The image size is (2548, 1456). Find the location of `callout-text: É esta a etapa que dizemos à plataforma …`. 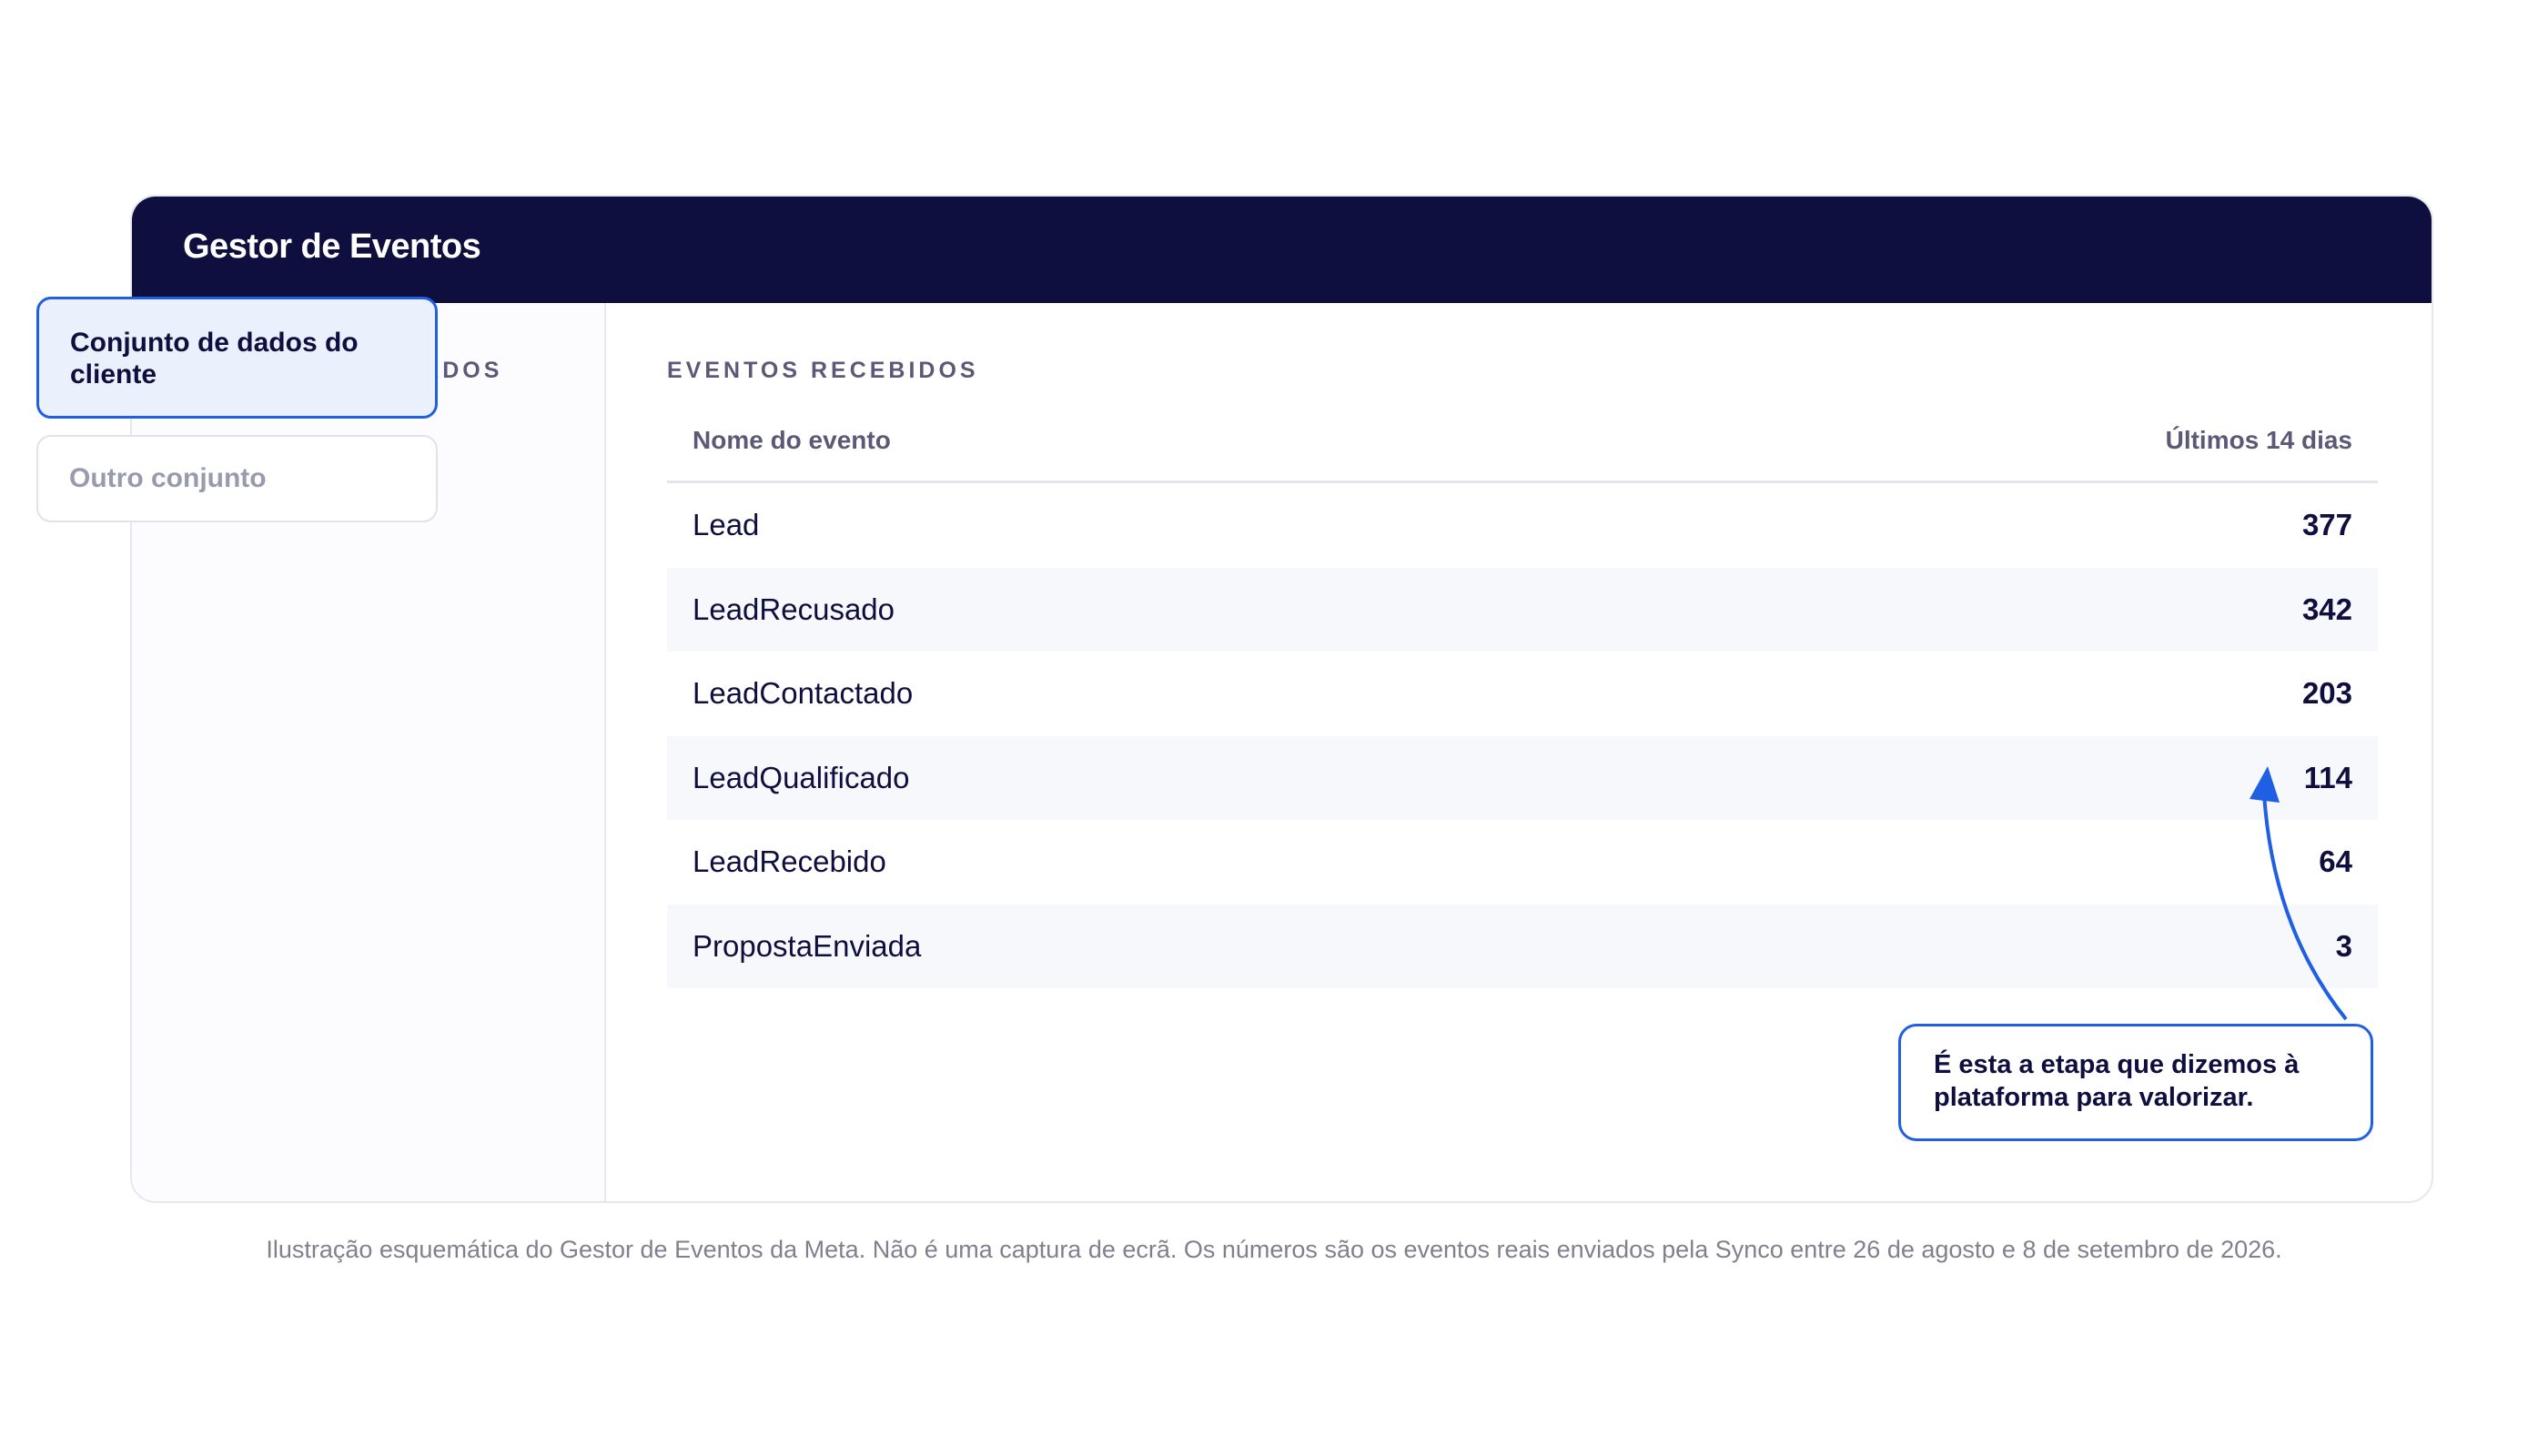

callout-text: É esta a etapa que dizemos à plataforma … is located at coordinates (2117, 1081).